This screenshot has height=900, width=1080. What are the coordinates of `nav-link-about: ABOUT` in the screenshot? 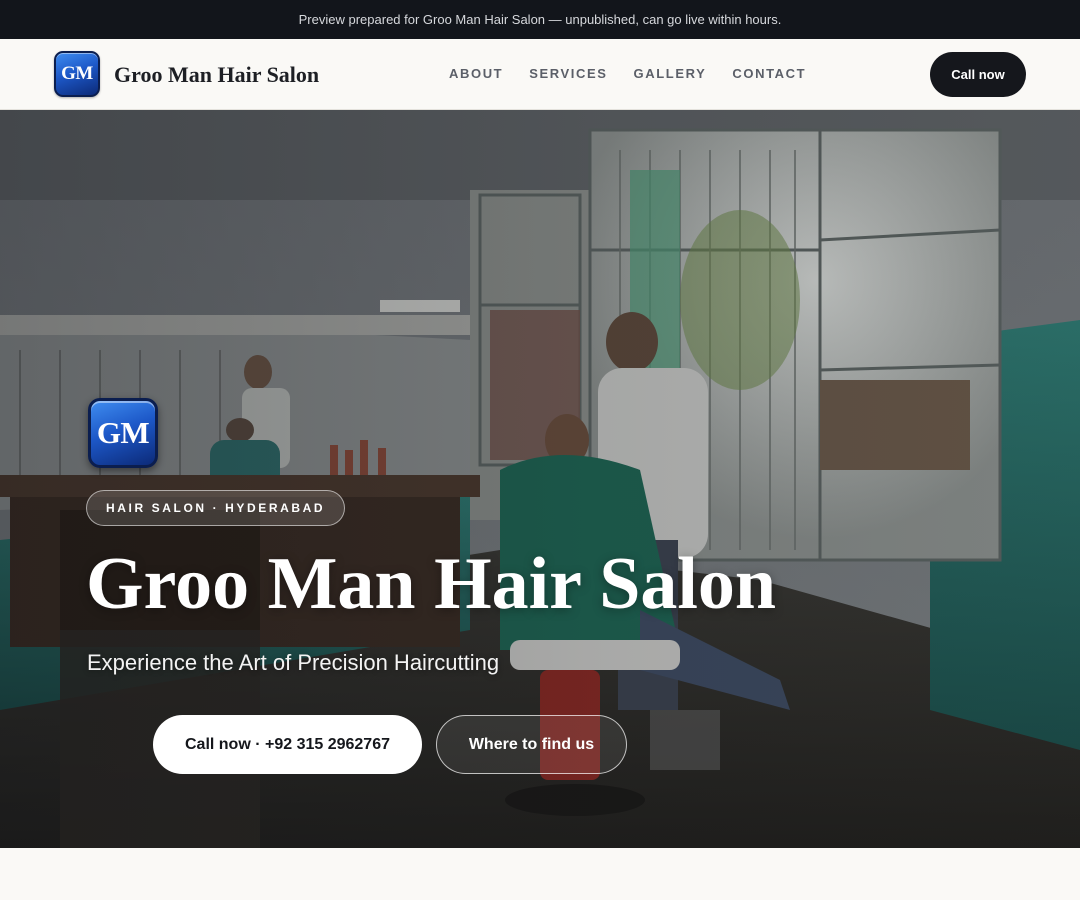 It's located at (476, 73).